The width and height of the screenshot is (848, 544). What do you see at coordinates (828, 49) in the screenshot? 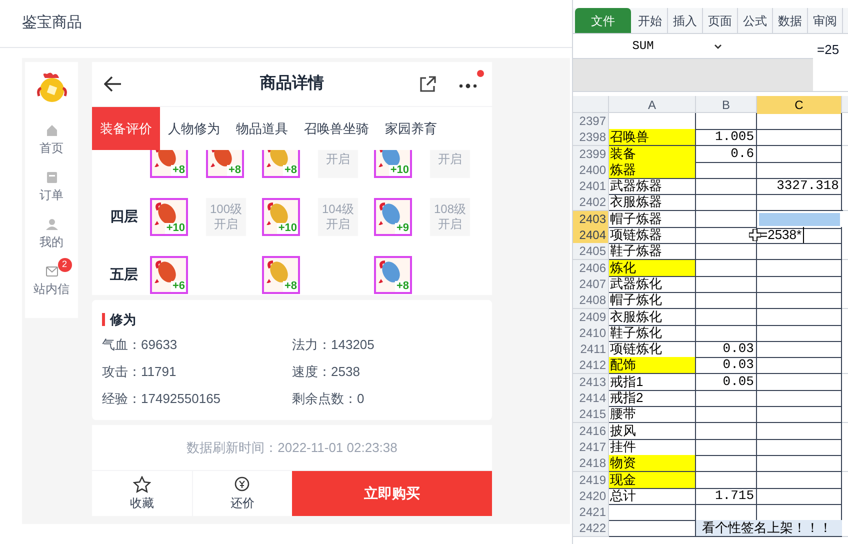
I see `formula-field: =25` at bounding box center [828, 49].